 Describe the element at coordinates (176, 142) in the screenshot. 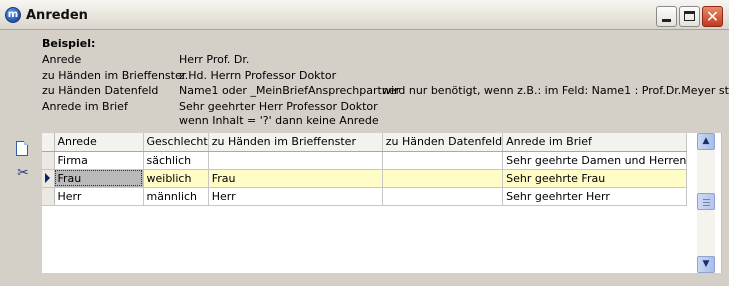

I see `column-header-geschlecht: Geschlecht` at that location.